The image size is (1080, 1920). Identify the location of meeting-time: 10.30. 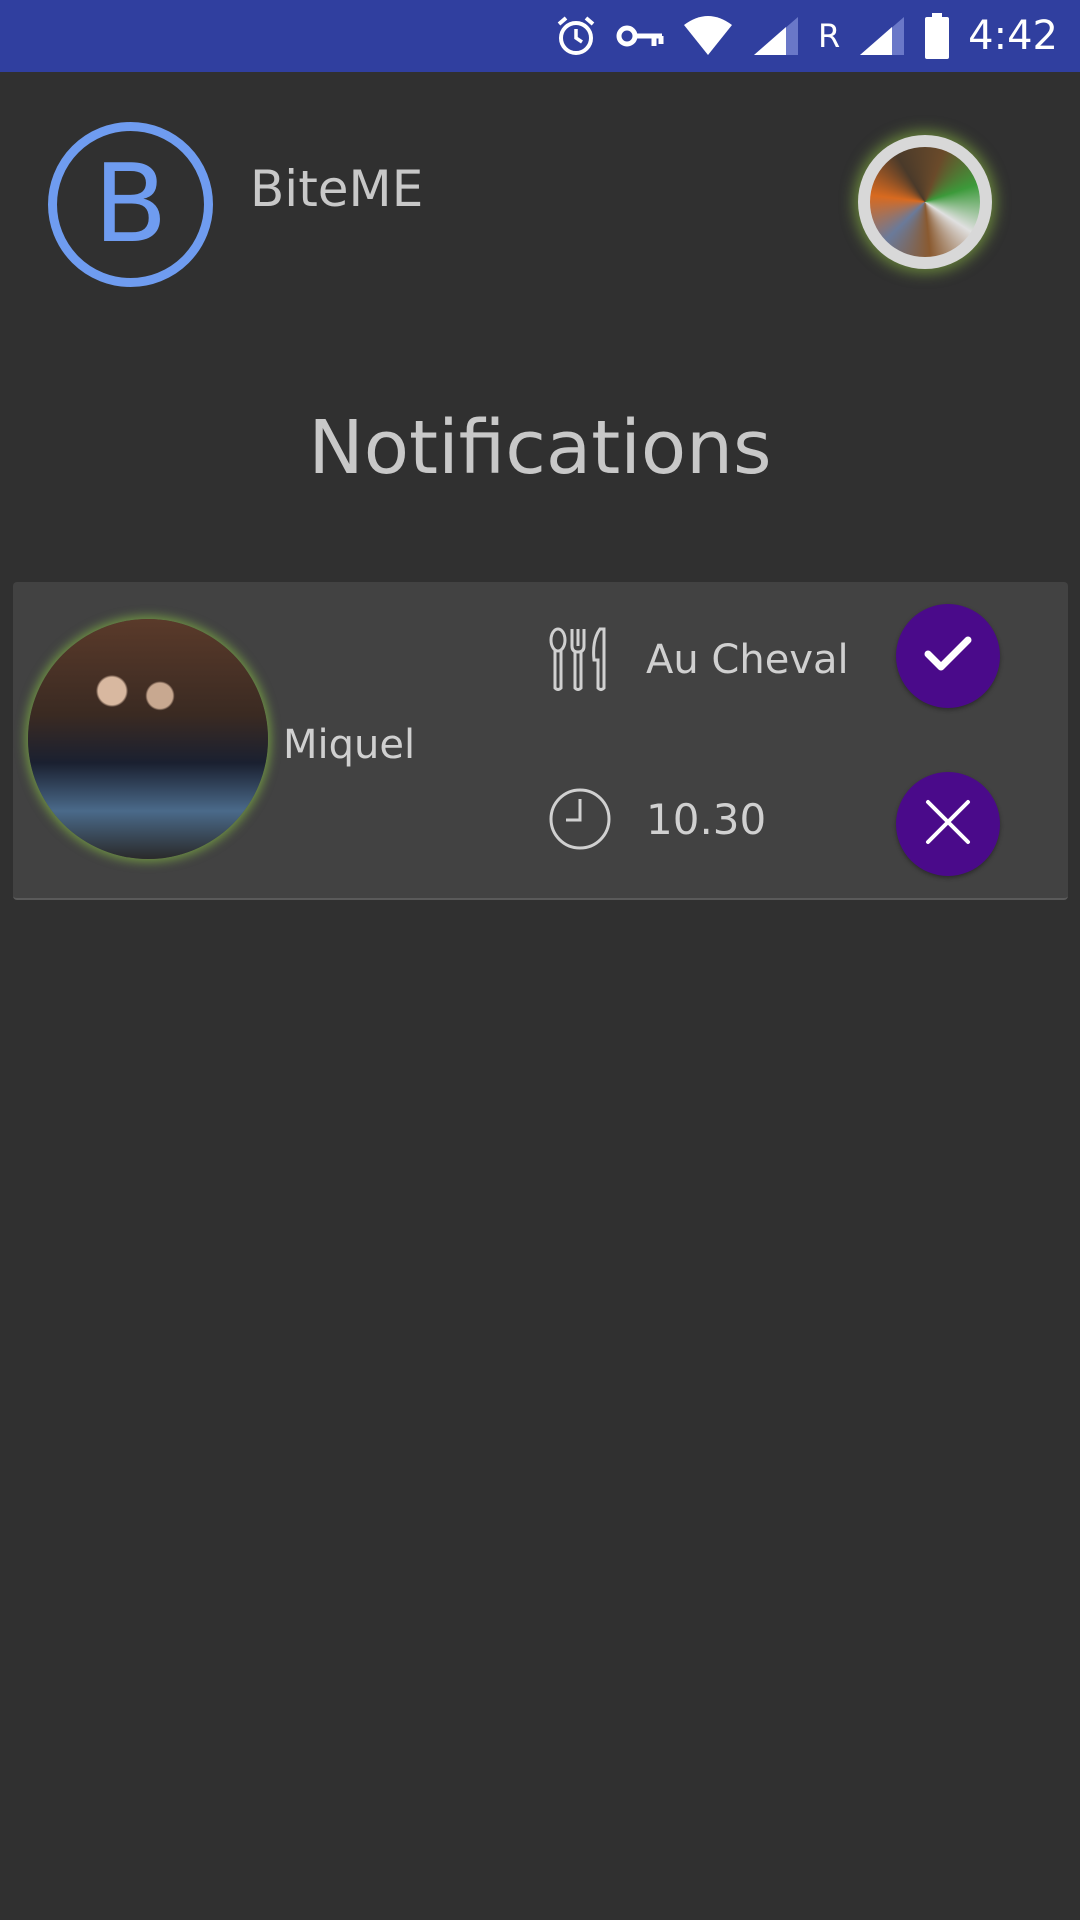
(706, 819).